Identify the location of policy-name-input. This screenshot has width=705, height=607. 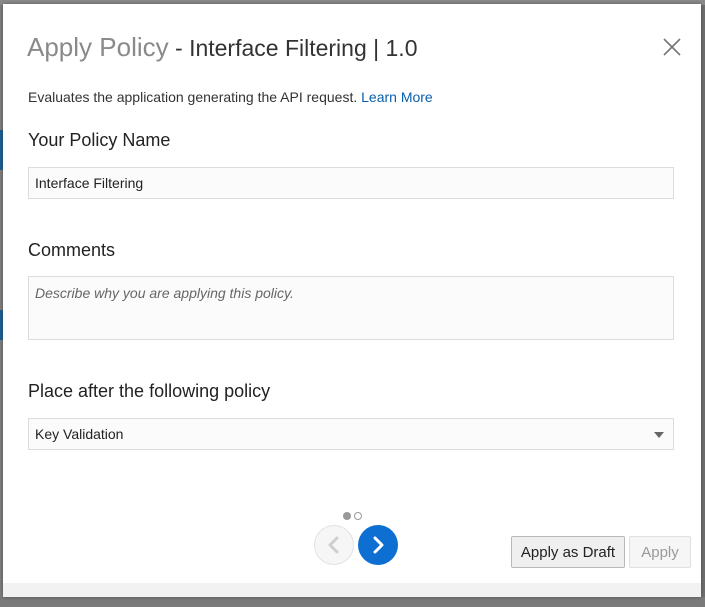
(351, 183).